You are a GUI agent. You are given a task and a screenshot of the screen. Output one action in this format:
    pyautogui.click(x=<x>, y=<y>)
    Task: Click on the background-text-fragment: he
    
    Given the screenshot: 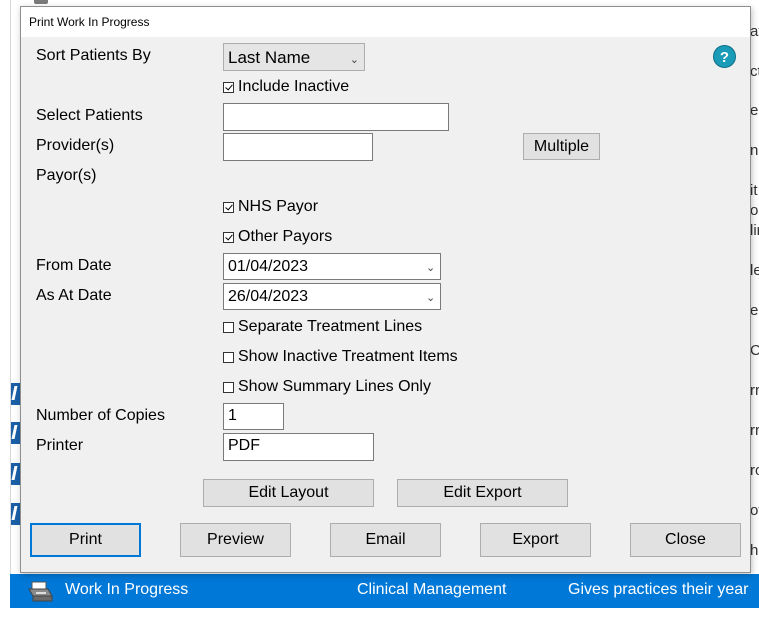 What is the action you would take?
    pyautogui.click(x=754, y=550)
    